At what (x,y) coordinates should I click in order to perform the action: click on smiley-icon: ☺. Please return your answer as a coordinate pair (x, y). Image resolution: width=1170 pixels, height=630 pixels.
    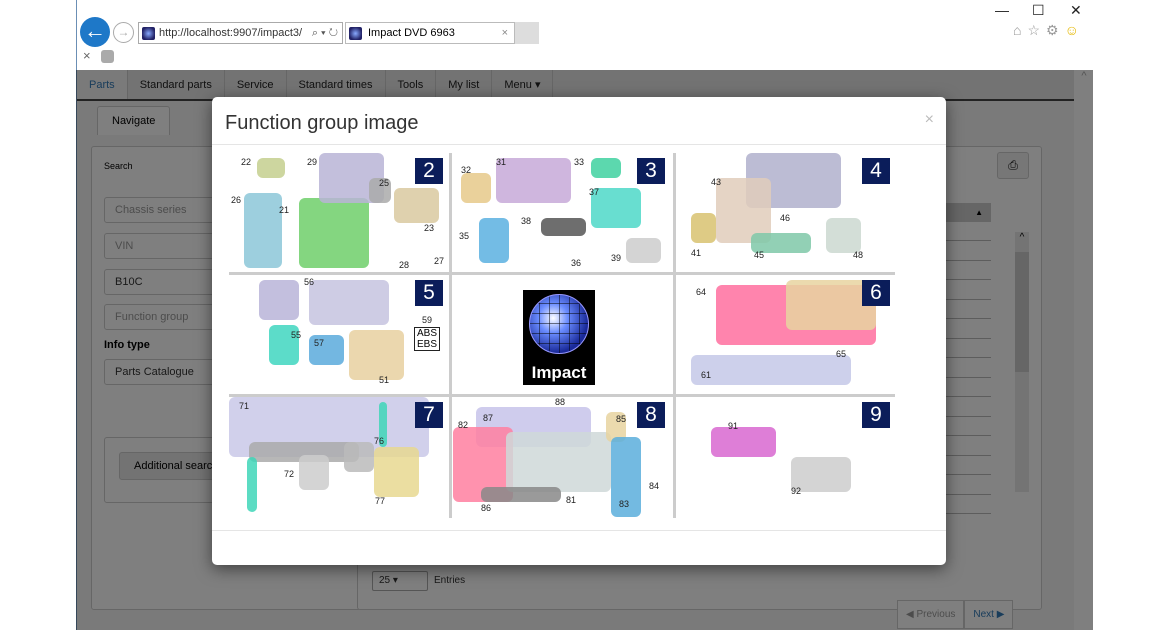
    Looking at the image, I should click on (1075, 30).